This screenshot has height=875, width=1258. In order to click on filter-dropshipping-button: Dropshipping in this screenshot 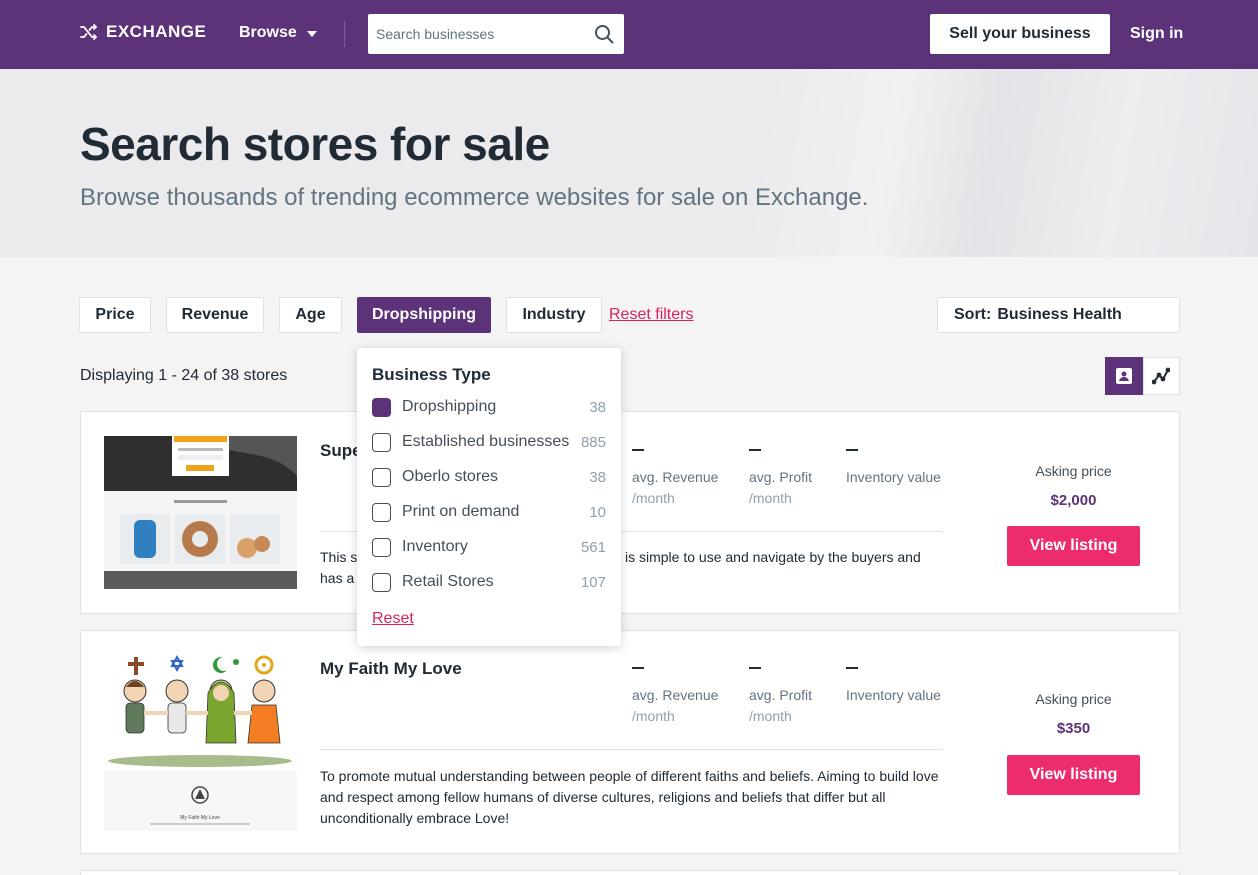, I will do `click(424, 315)`.